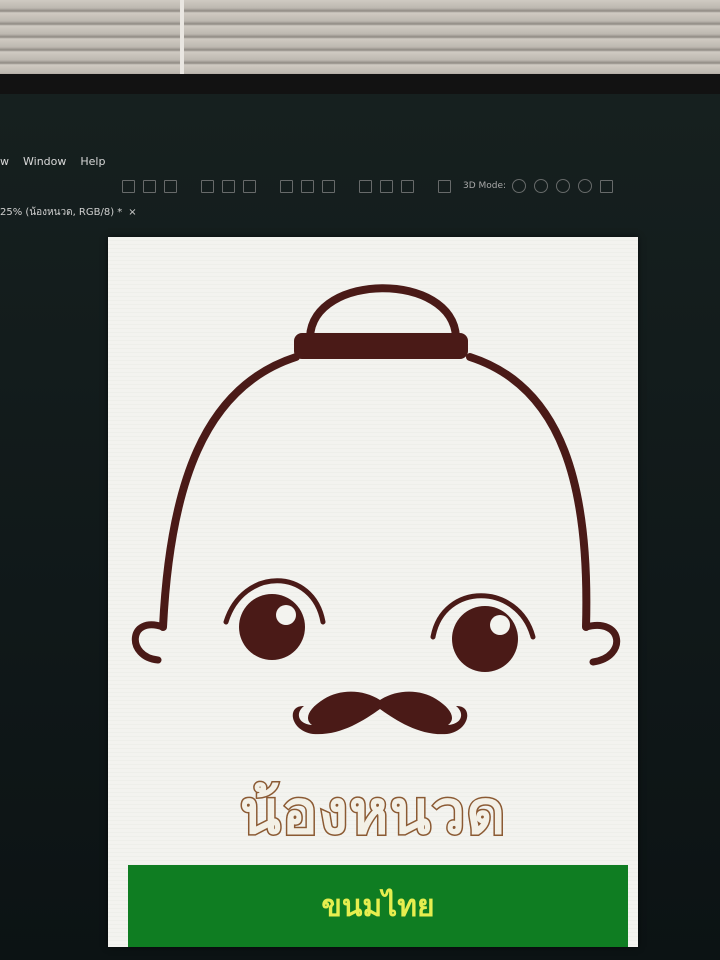 The image size is (720, 960). What do you see at coordinates (286, 615) in the screenshot?
I see `left-eye-highlight` at bounding box center [286, 615].